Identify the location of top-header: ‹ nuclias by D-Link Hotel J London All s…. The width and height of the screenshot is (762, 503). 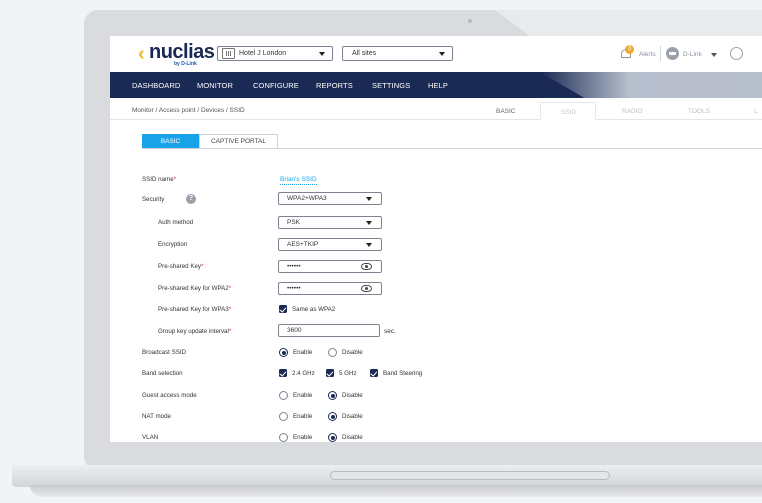
(436, 54).